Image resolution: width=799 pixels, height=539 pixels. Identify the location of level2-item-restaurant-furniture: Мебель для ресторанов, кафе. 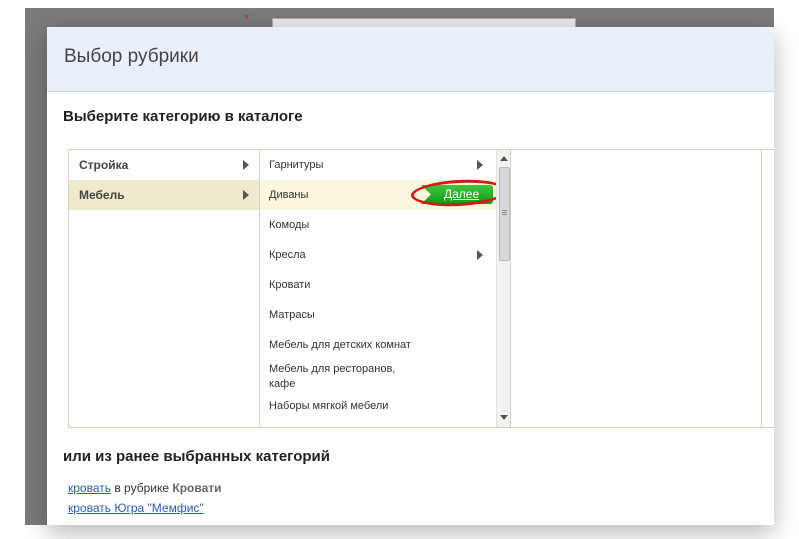
(378, 378).